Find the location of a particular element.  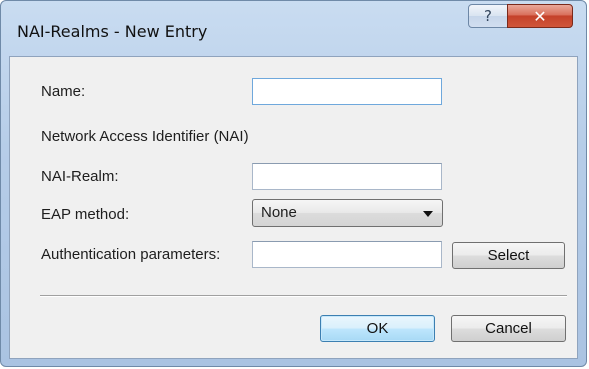

title-bar: NAI-Realms - New Entry ? ✕ is located at coordinates (293, 28).